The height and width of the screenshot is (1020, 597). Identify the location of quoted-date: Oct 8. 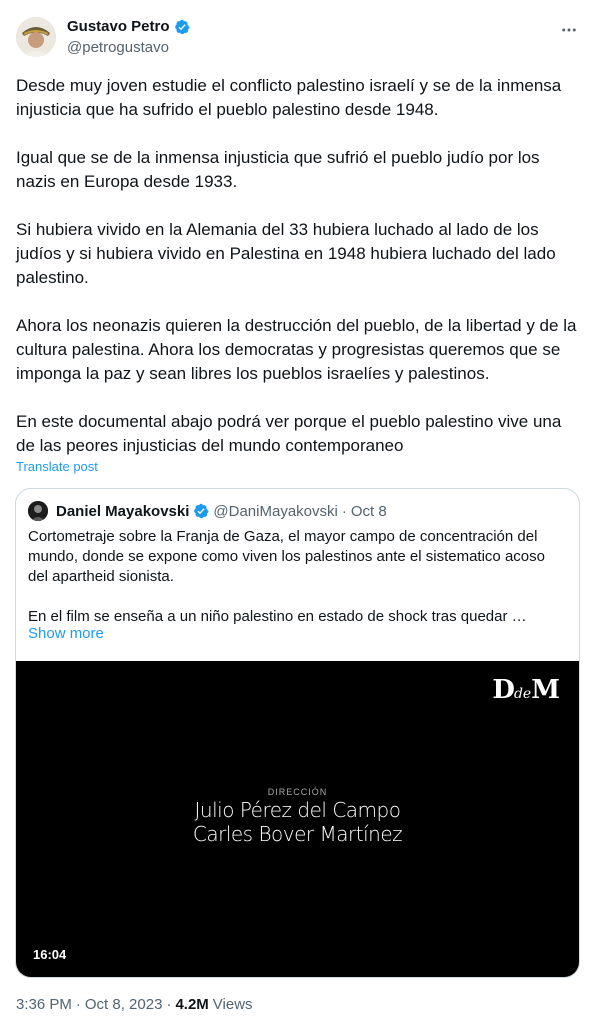
(368, 511).